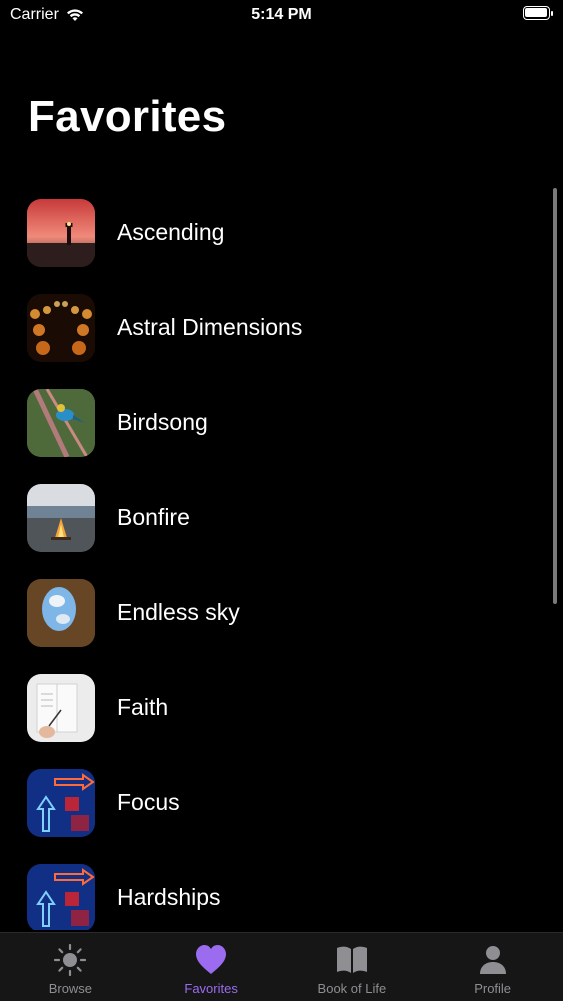 The height and width of the screenshot is (1001, 563). I want to click on list-item-label: Focus, so click(148, 802).